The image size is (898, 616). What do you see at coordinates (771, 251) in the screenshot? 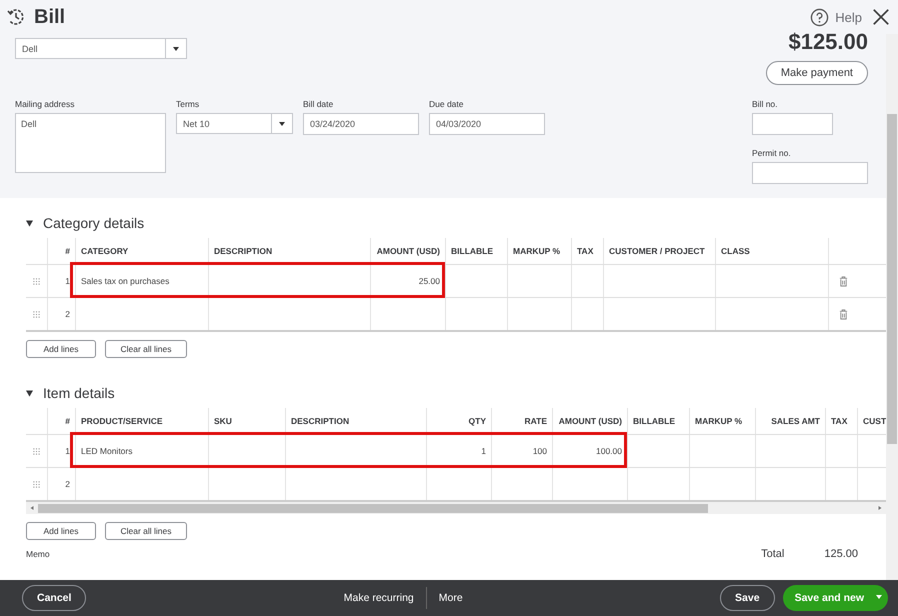
I see `column-header: CLASS` at bounding box center [771, 251].